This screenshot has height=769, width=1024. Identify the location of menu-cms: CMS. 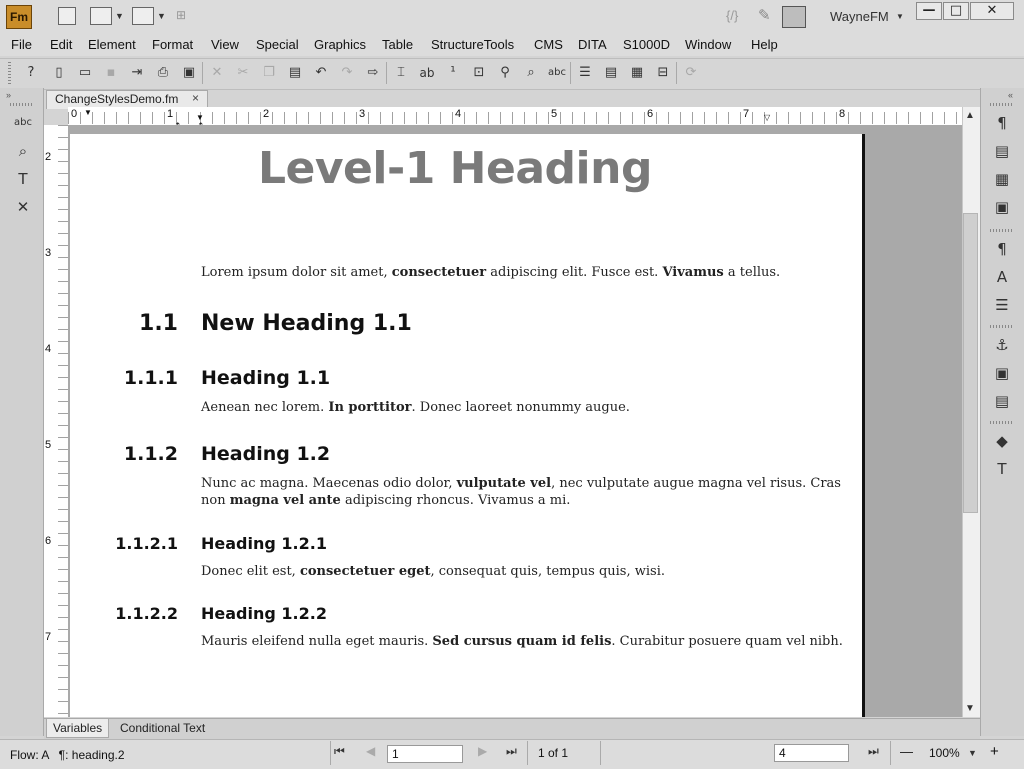
(548, 44).